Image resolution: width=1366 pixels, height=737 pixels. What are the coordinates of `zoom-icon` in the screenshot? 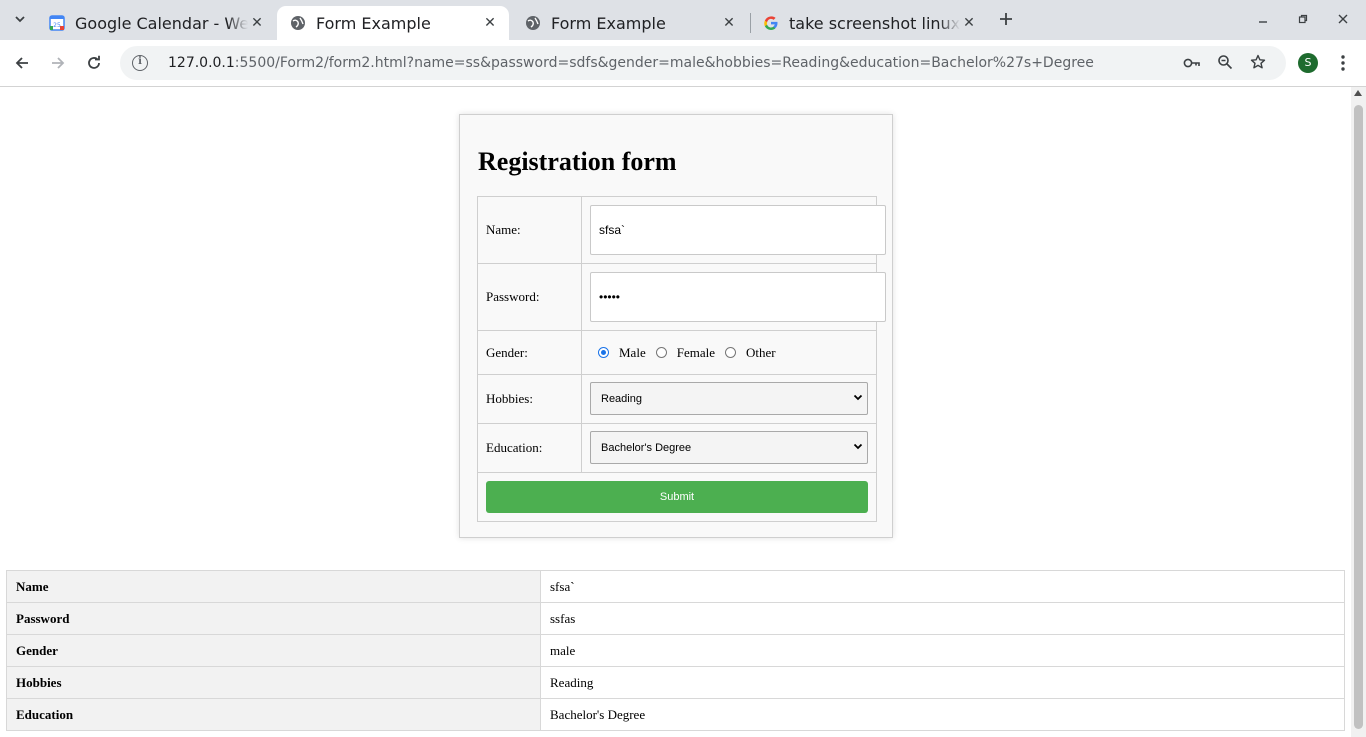 It's located at (1225, 64).